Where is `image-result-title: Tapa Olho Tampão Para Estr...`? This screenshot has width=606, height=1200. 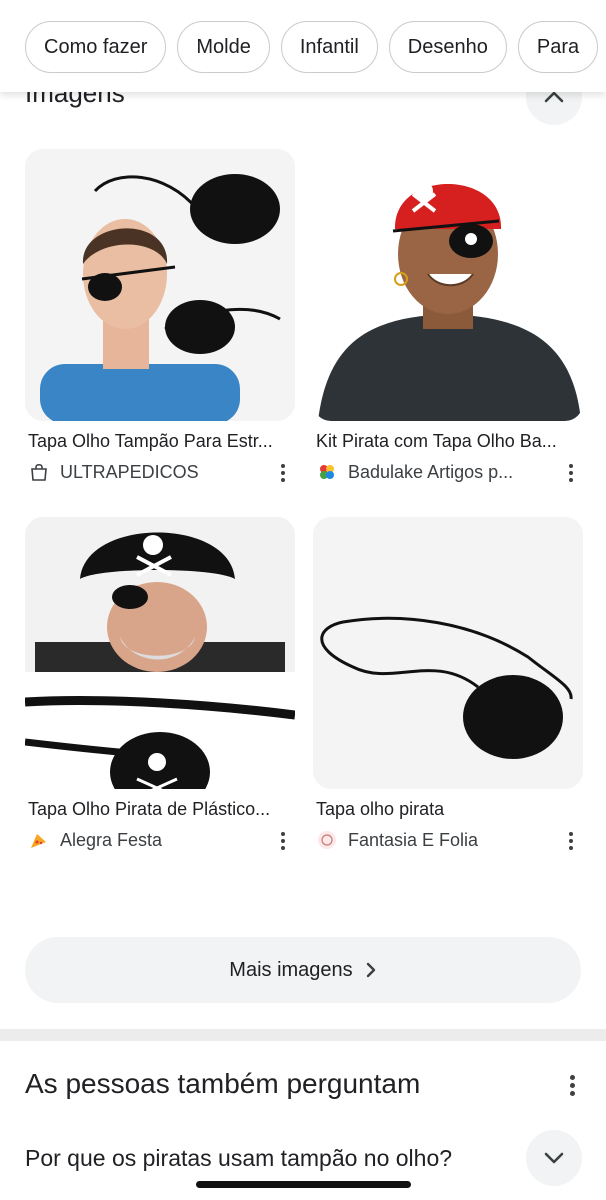 image-result-title: Tapa Olho Tampão Para Estr... is located at coordinates (160, 441).